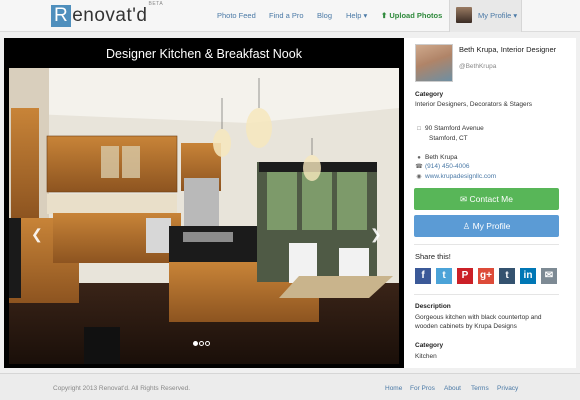 This screenshot has width=580, height=400. What do you see at coordinates (286, 15) in the screenshot?
I see `nav-find-a-pro: Find a Pro` at bounding box center [286, 15].